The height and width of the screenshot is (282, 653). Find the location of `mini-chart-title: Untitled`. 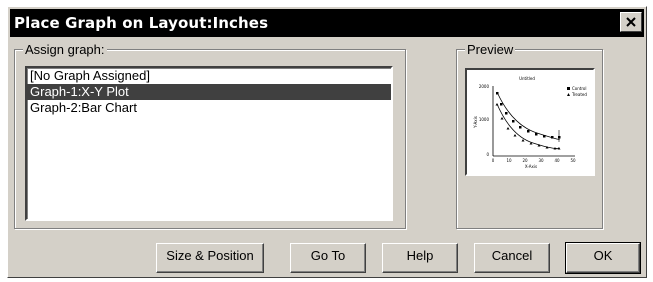

mini-chart-title: Untitled is located at coordinates (527, 78).